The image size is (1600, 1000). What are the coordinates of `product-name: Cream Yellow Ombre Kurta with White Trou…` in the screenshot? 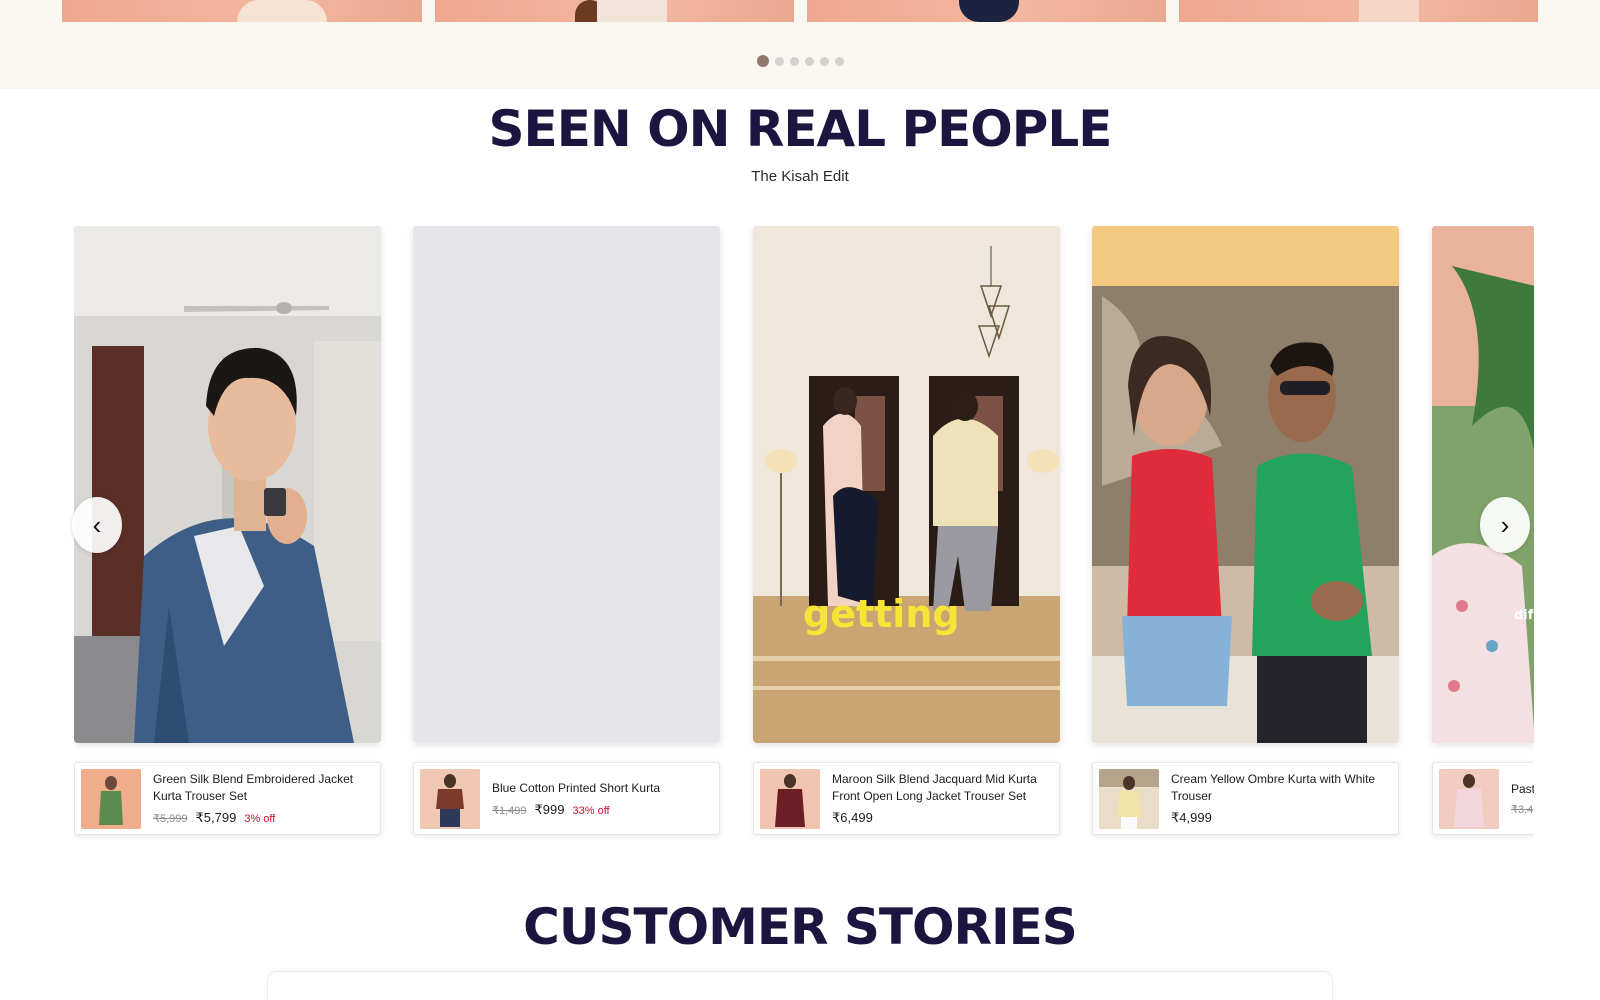 It's located at (1273, 787).